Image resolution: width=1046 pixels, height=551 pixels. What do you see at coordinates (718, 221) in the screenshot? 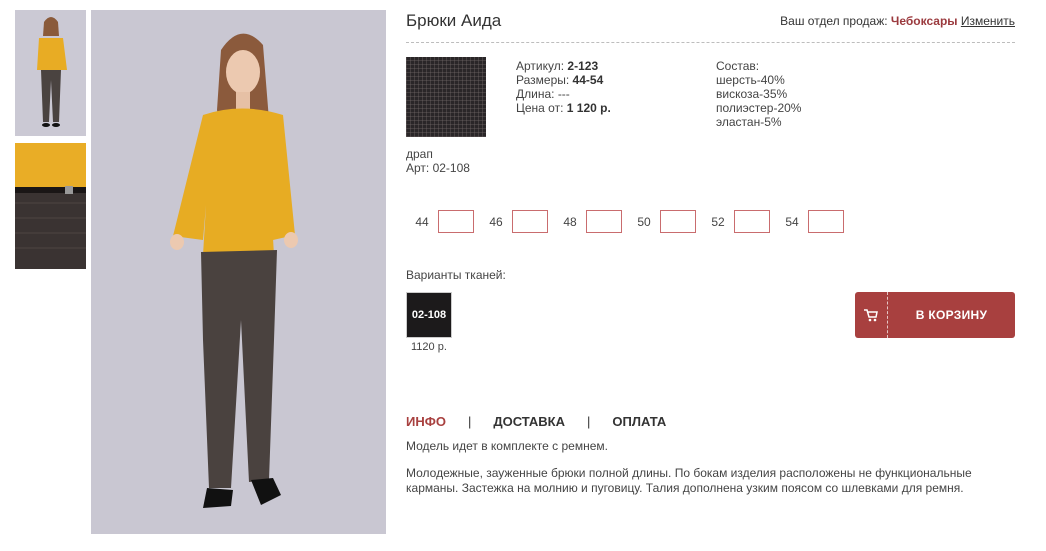
I see `size-label: 52` at bounding box center [718, 221].